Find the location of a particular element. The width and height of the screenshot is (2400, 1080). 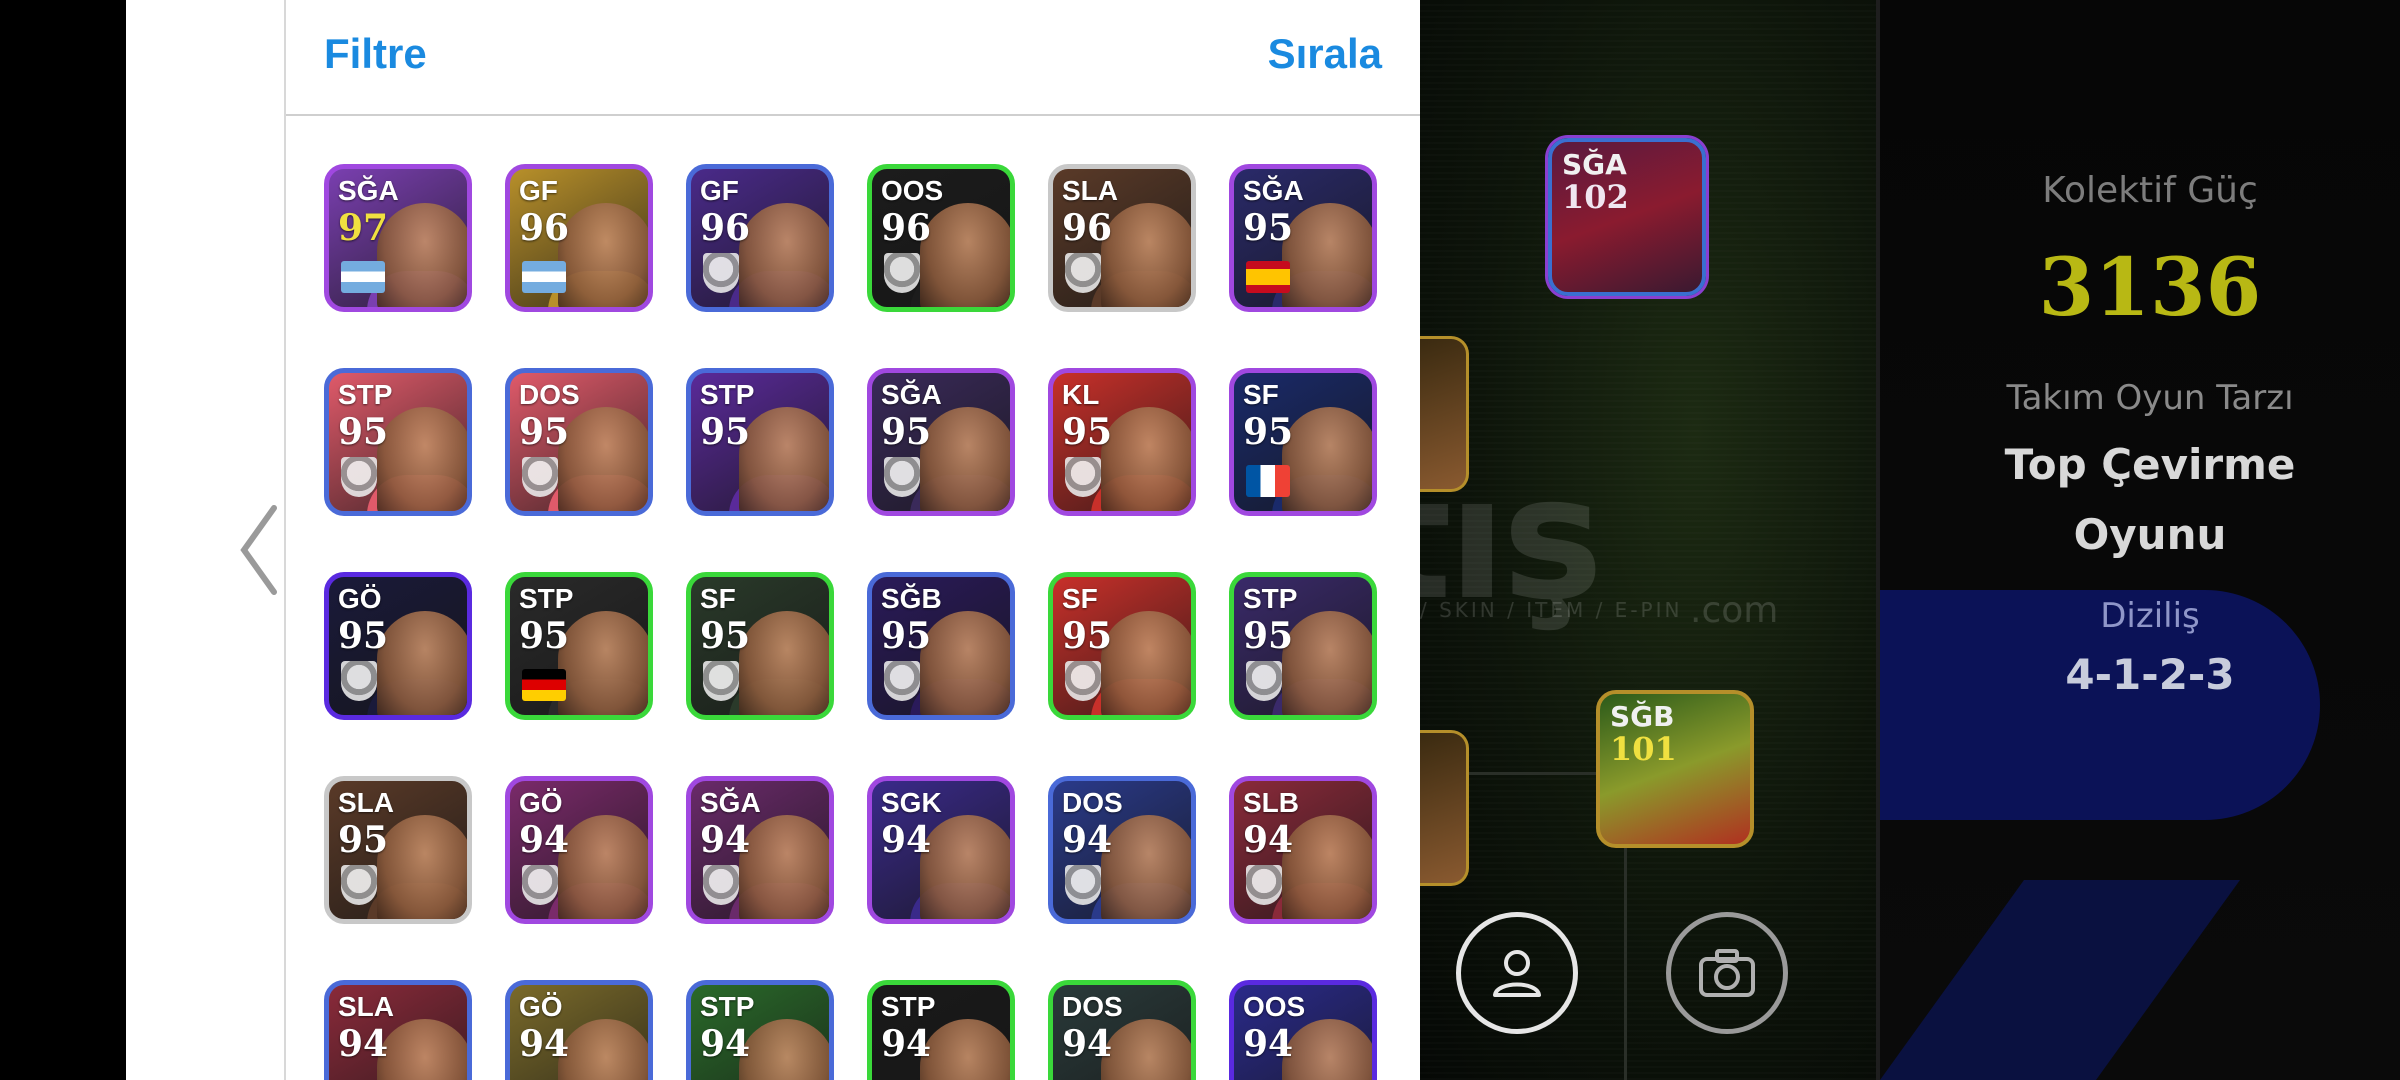

field-player-card: SĞA 102 is located at coordinates (1627, 217).